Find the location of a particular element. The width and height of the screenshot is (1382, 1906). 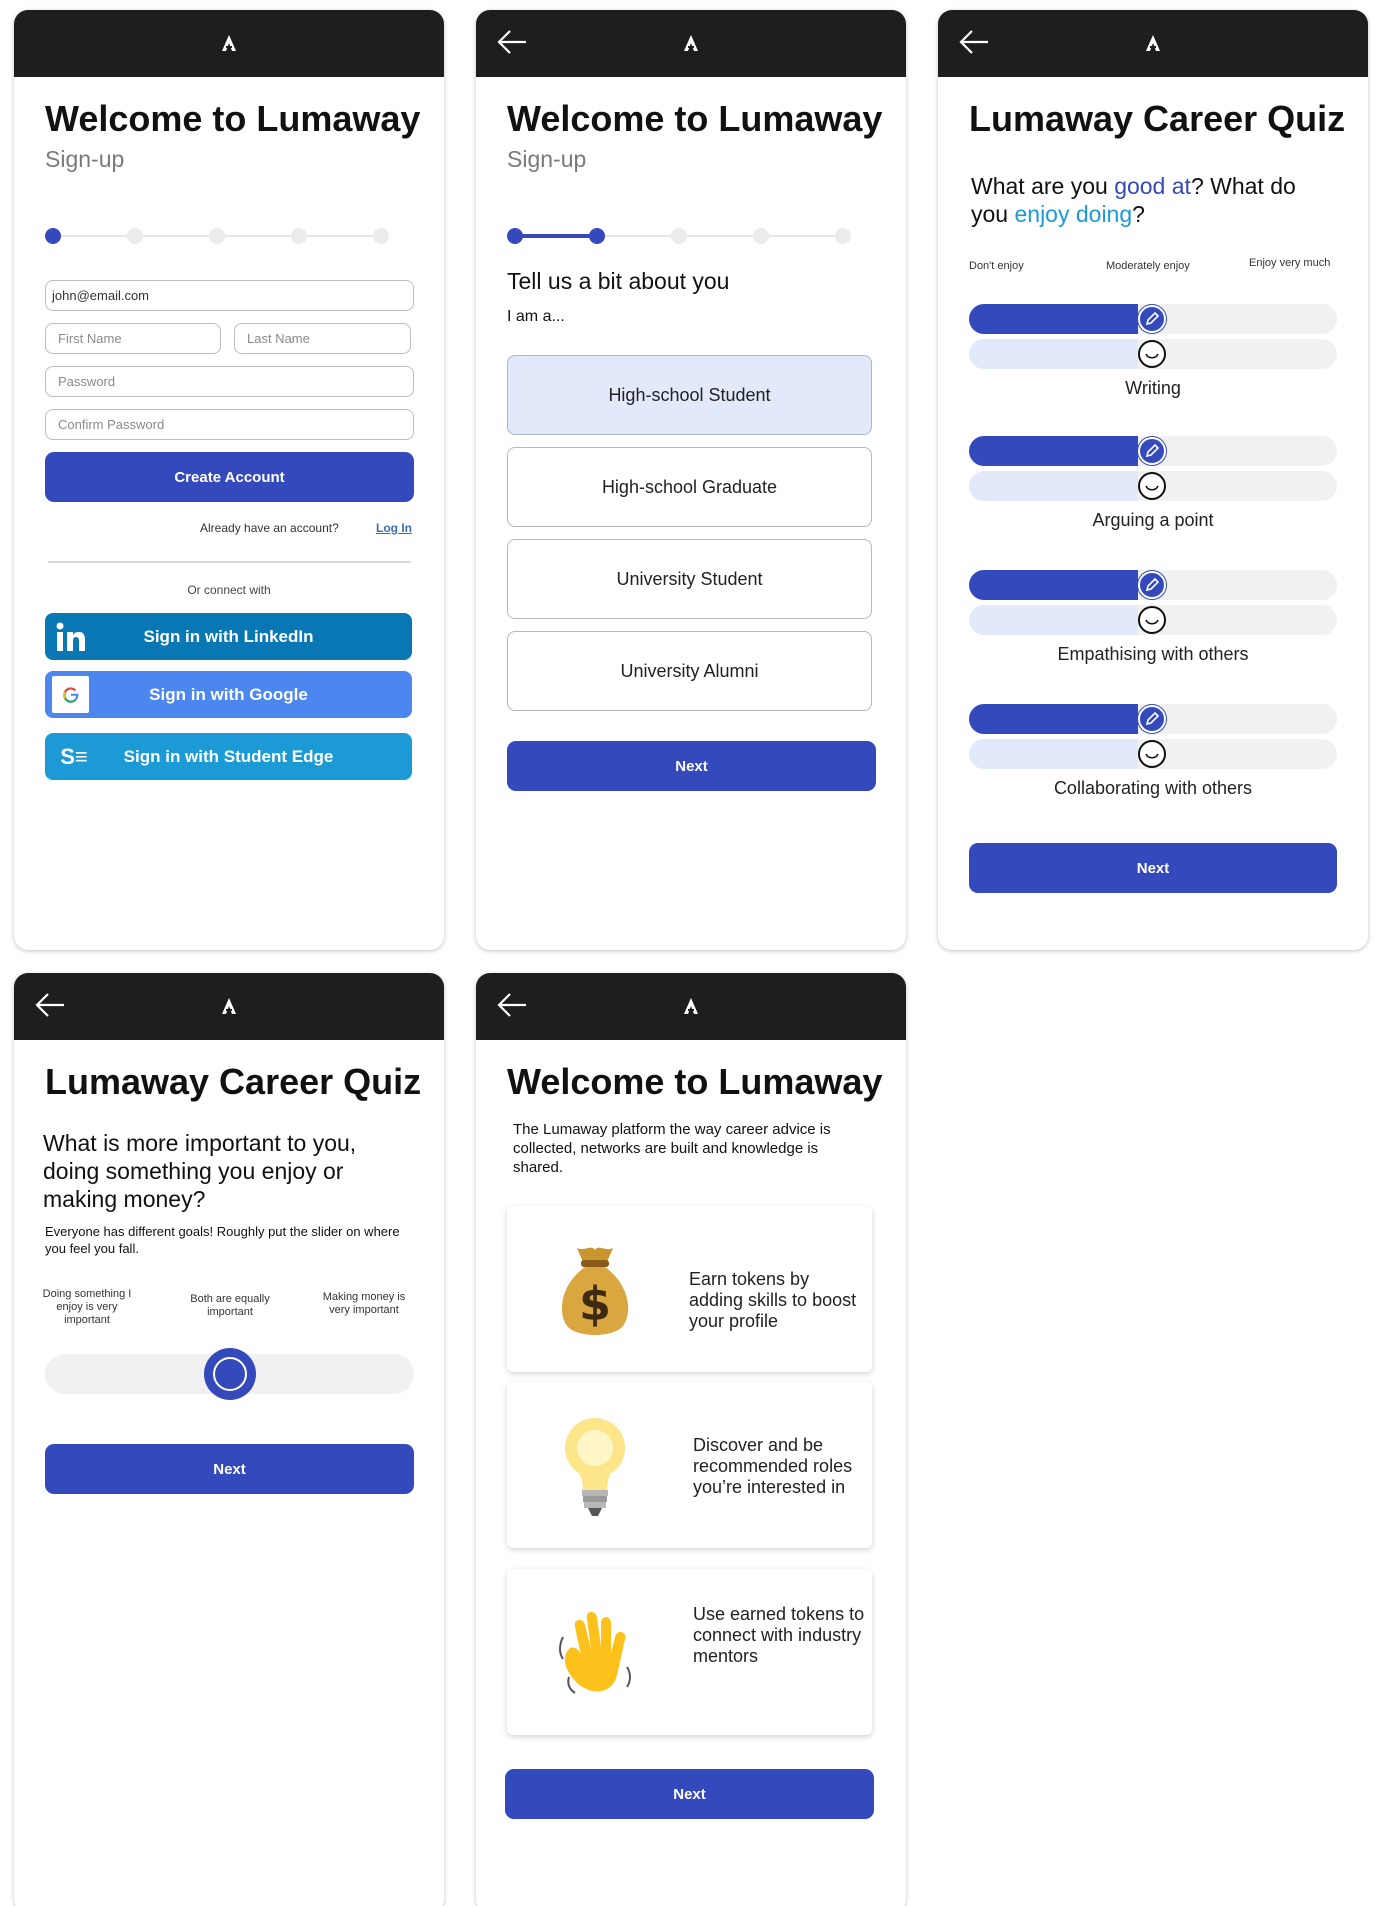

money-bag-icon: $ is located at coordinates (595, 1291).